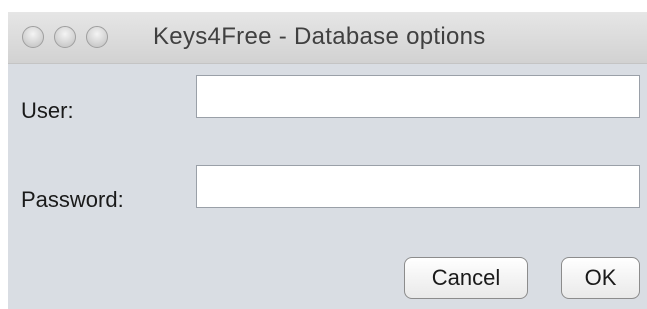  I want to click on window-title: Keys4Free - Database options, so click(319, 36).